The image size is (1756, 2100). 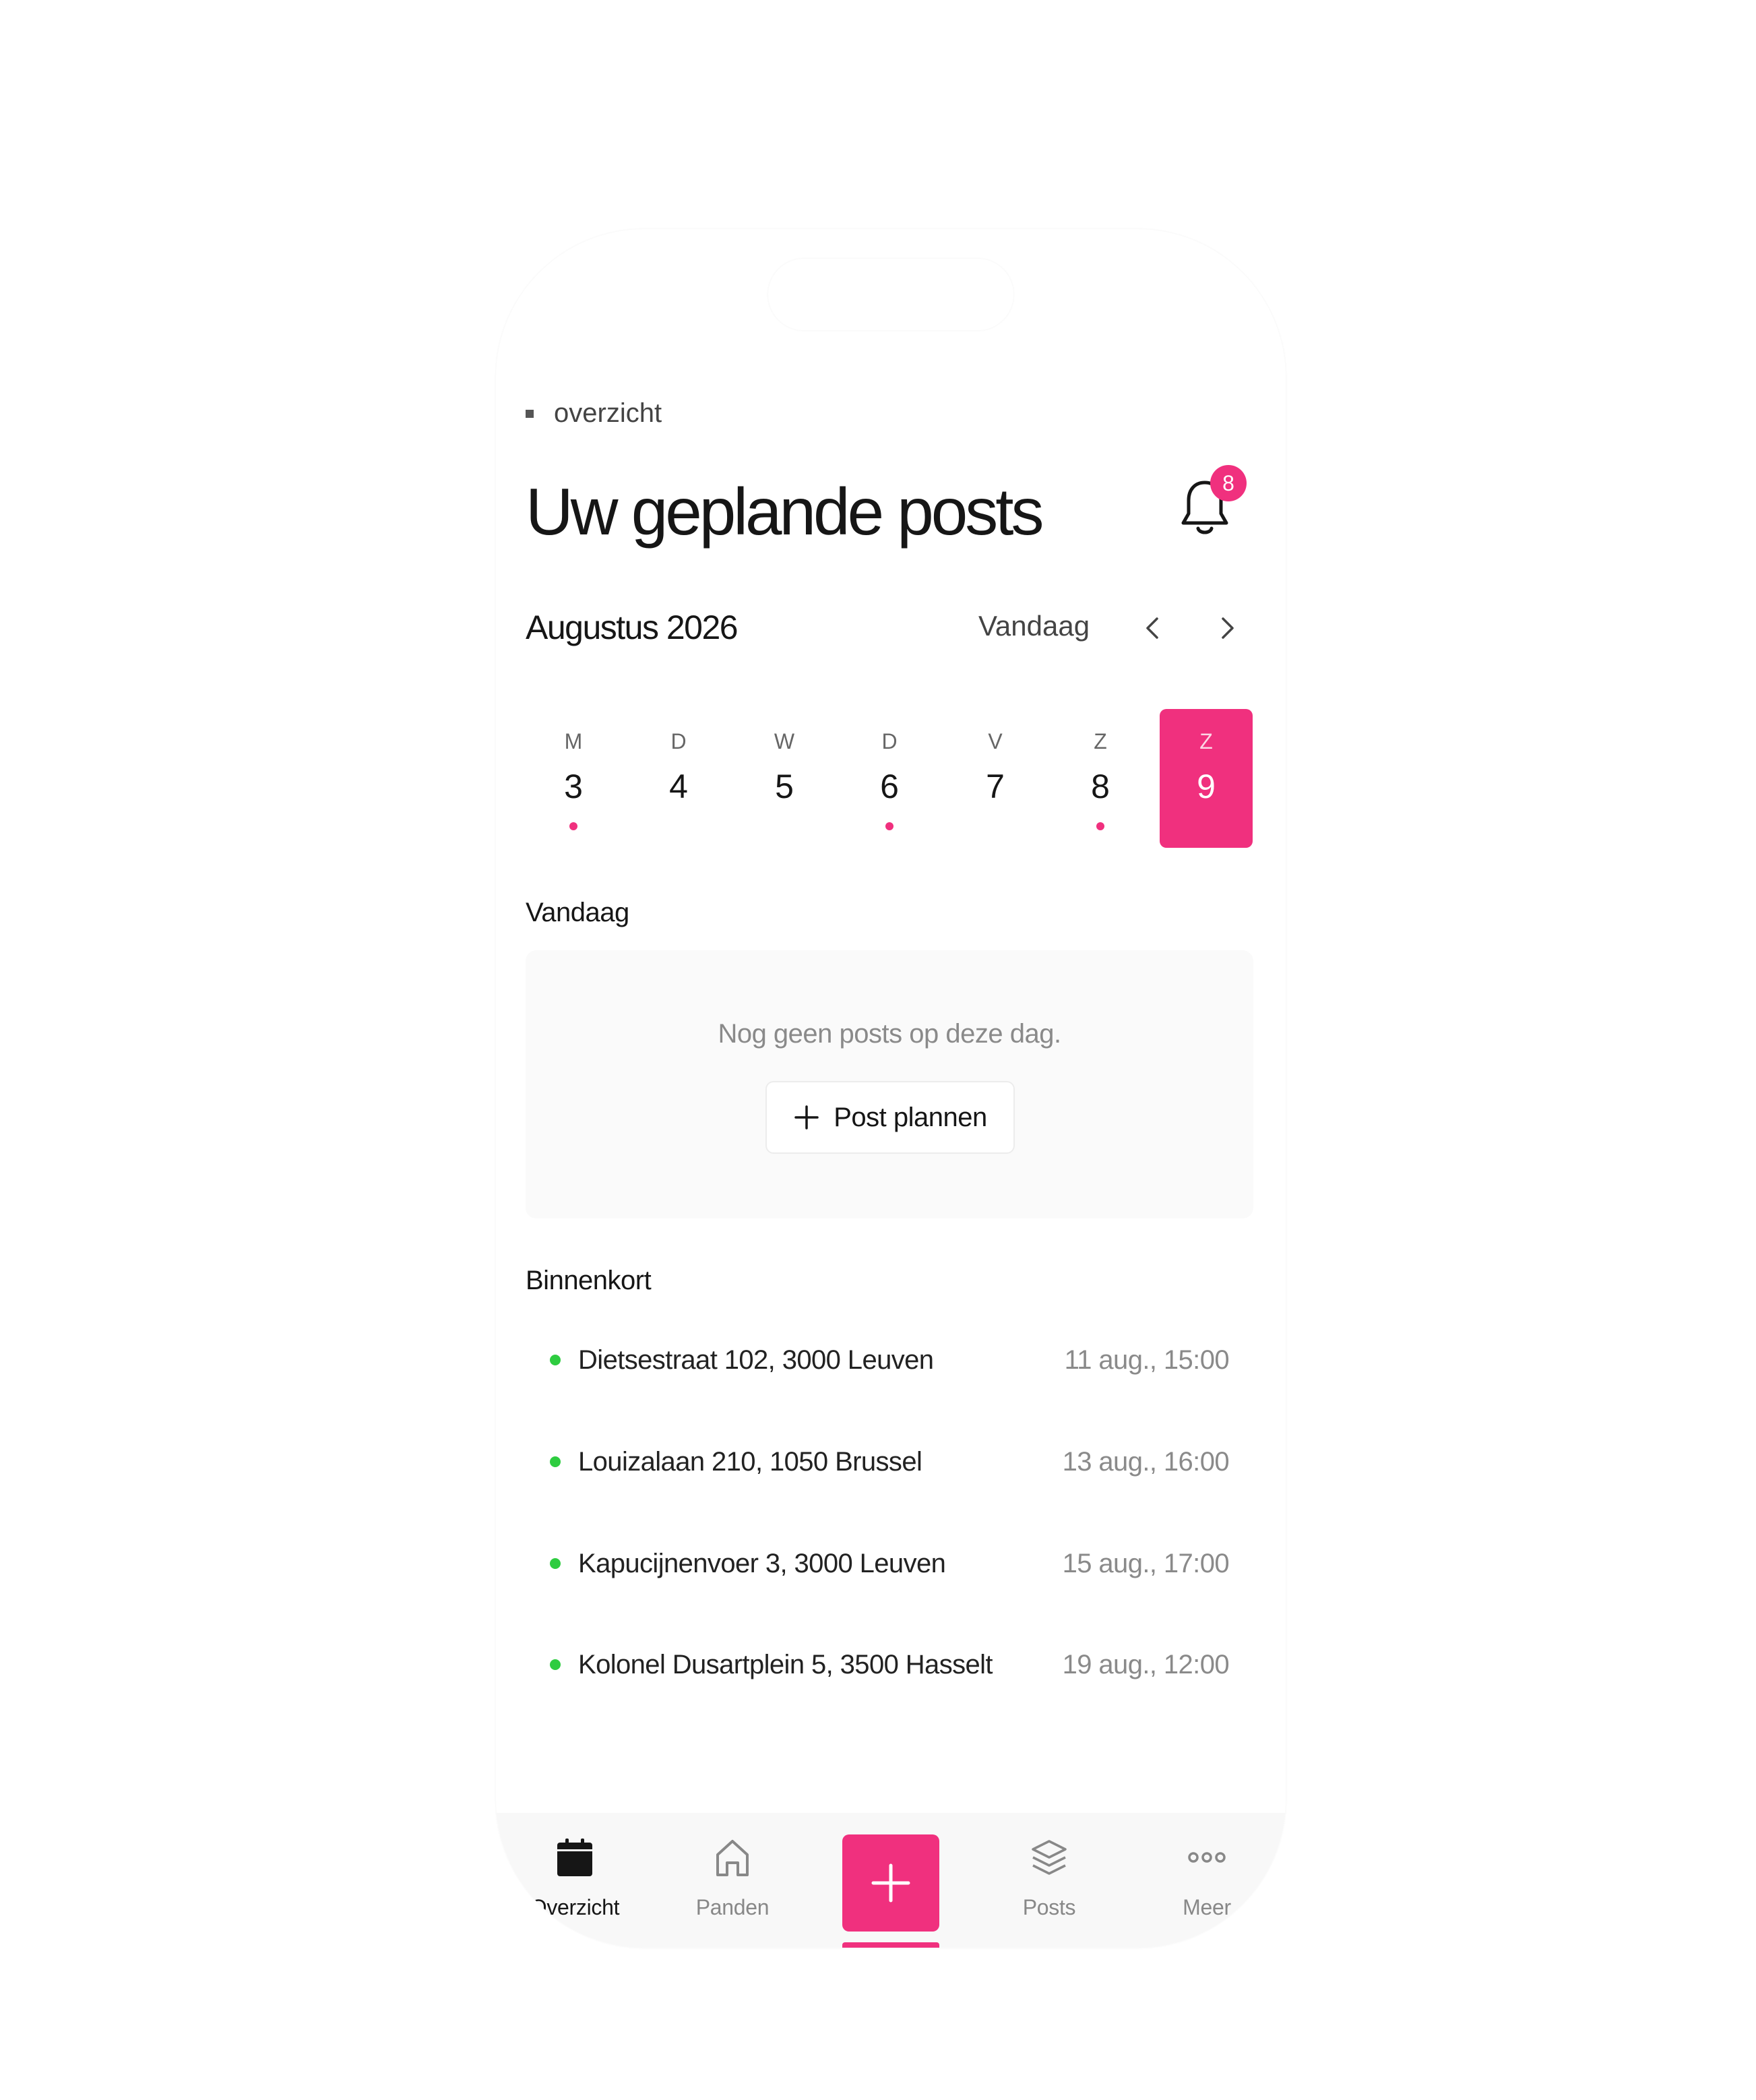 I want to click on plan-post-button: Post plannen, so click(x=890, y=1117).